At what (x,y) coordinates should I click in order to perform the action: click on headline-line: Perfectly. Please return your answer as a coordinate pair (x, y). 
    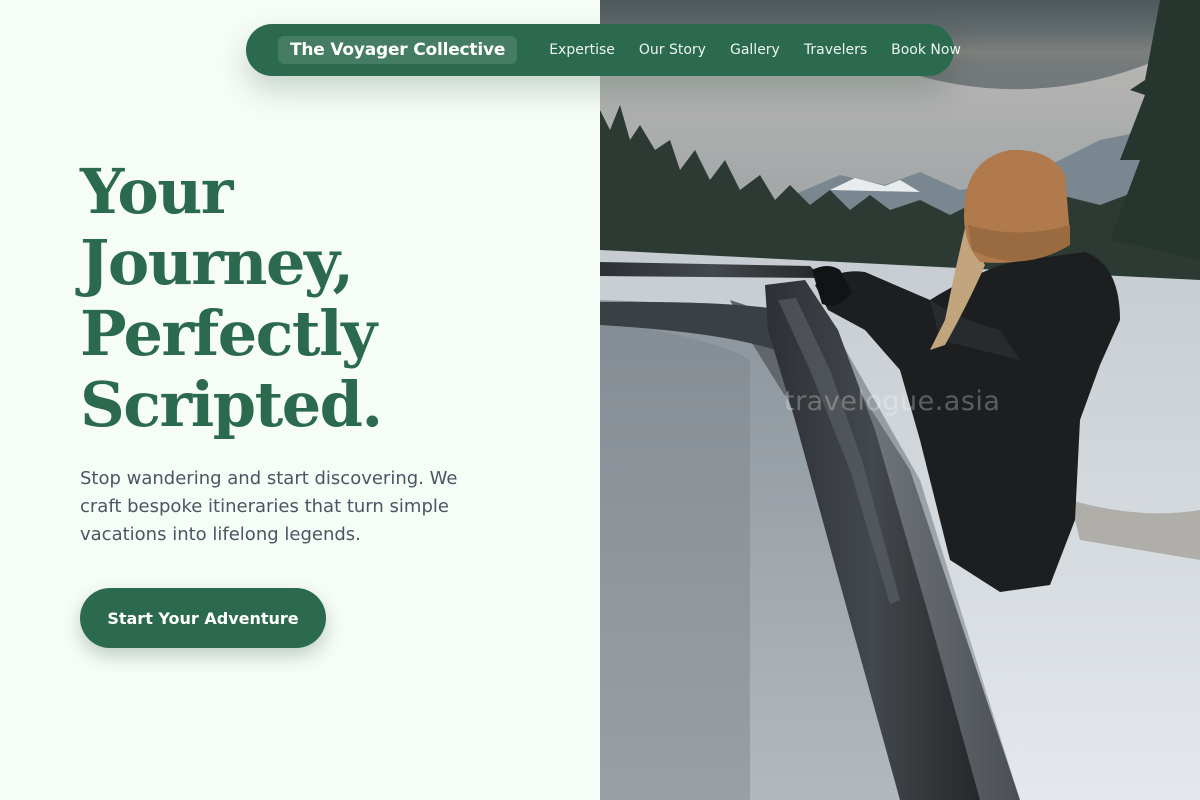
    Looking at the image, I should click on (228, 333).